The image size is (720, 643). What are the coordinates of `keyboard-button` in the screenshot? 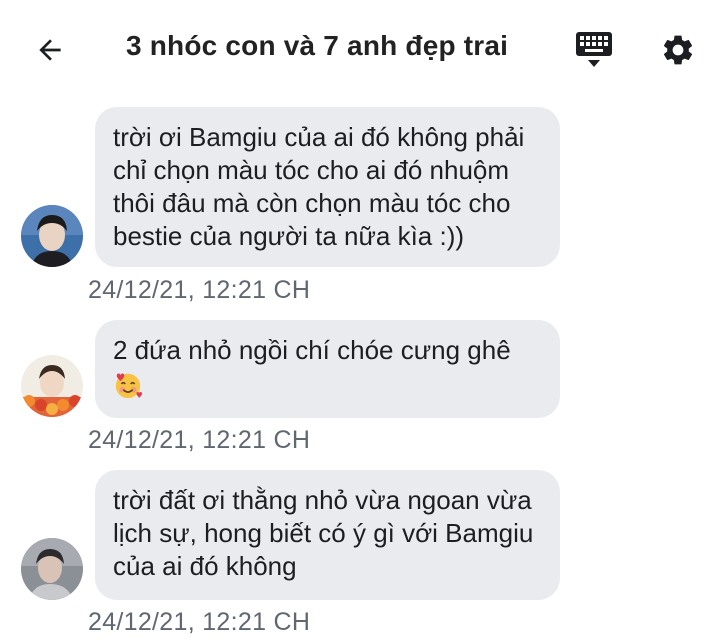 It's located at (594, 50).